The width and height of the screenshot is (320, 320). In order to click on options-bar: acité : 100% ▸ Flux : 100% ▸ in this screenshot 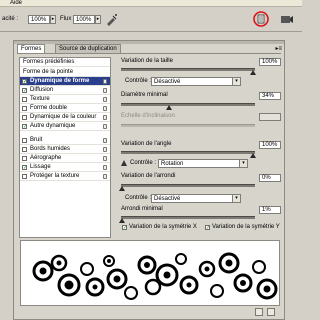, I will do `click(151, 19)`.